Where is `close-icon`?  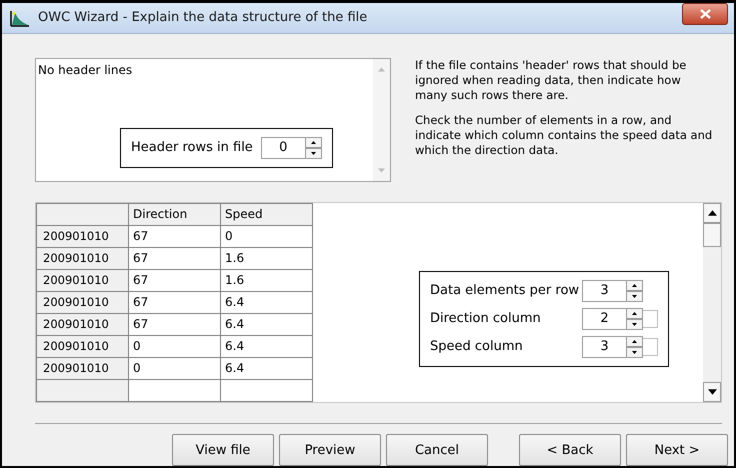
close-icon is located at coordinates (705, 13).